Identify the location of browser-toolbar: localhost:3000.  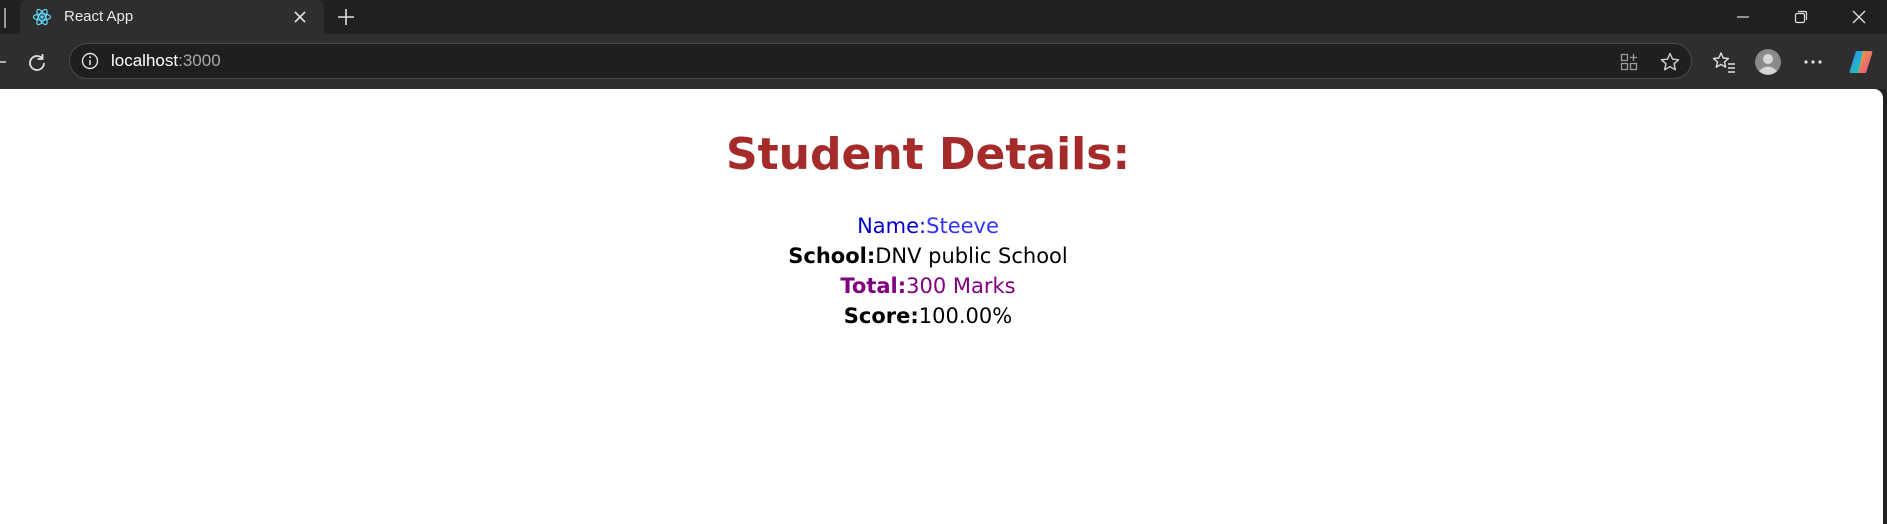
(943, 61).